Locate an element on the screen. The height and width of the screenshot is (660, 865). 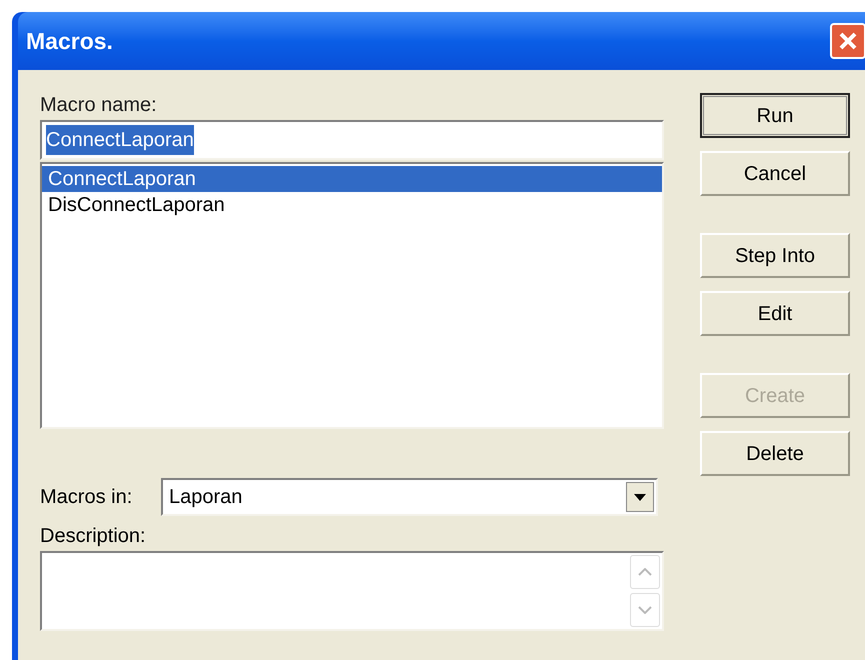
window-title: Macros. is located at coordinates (69, 41).